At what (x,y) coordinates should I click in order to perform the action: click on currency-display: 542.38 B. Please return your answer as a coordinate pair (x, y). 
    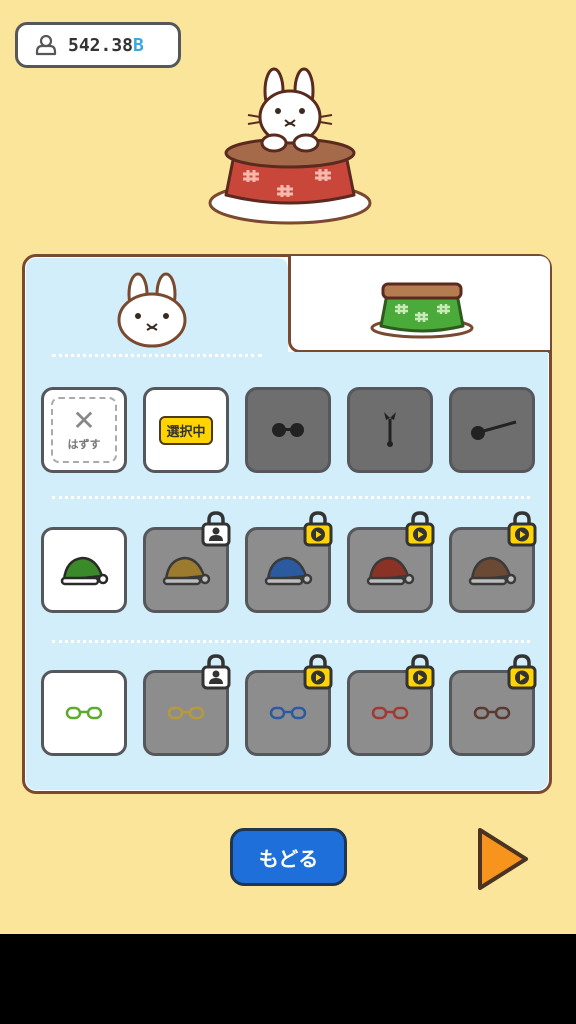
    Looking at the image, I should click on (98, 45).